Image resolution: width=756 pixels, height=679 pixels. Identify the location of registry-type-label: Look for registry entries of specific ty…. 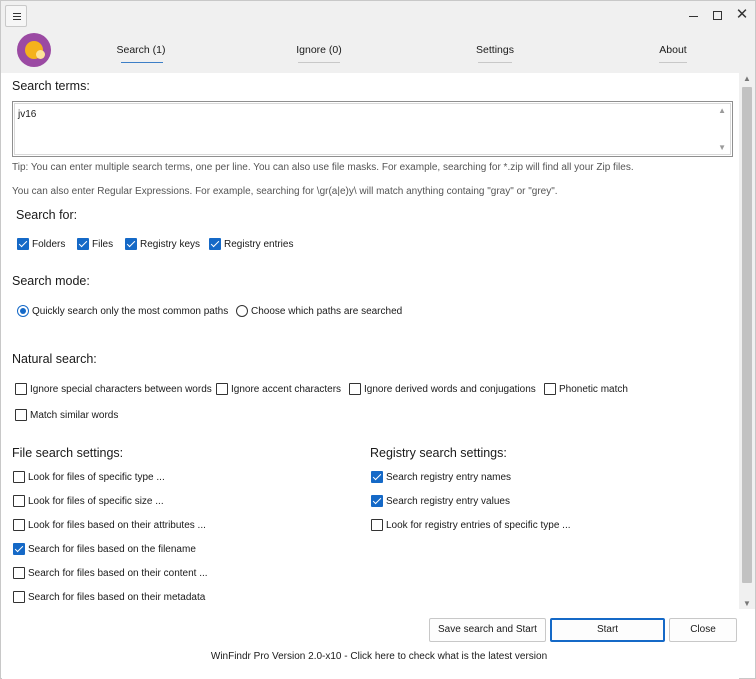
(478, 525).